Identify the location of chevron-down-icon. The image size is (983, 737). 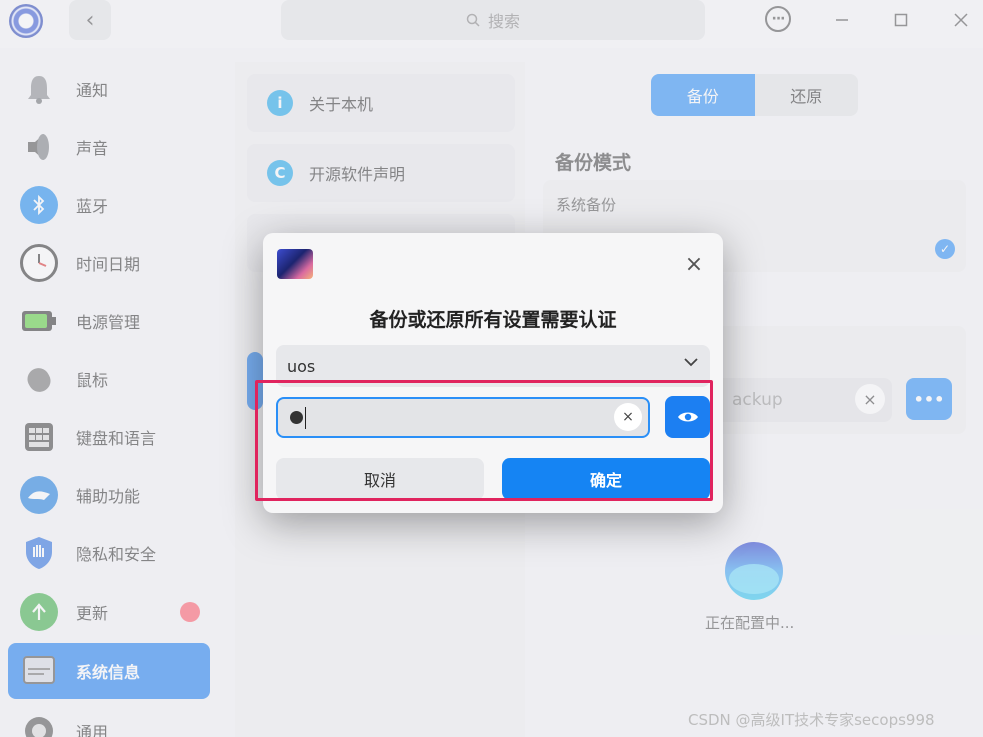
(691, 363).